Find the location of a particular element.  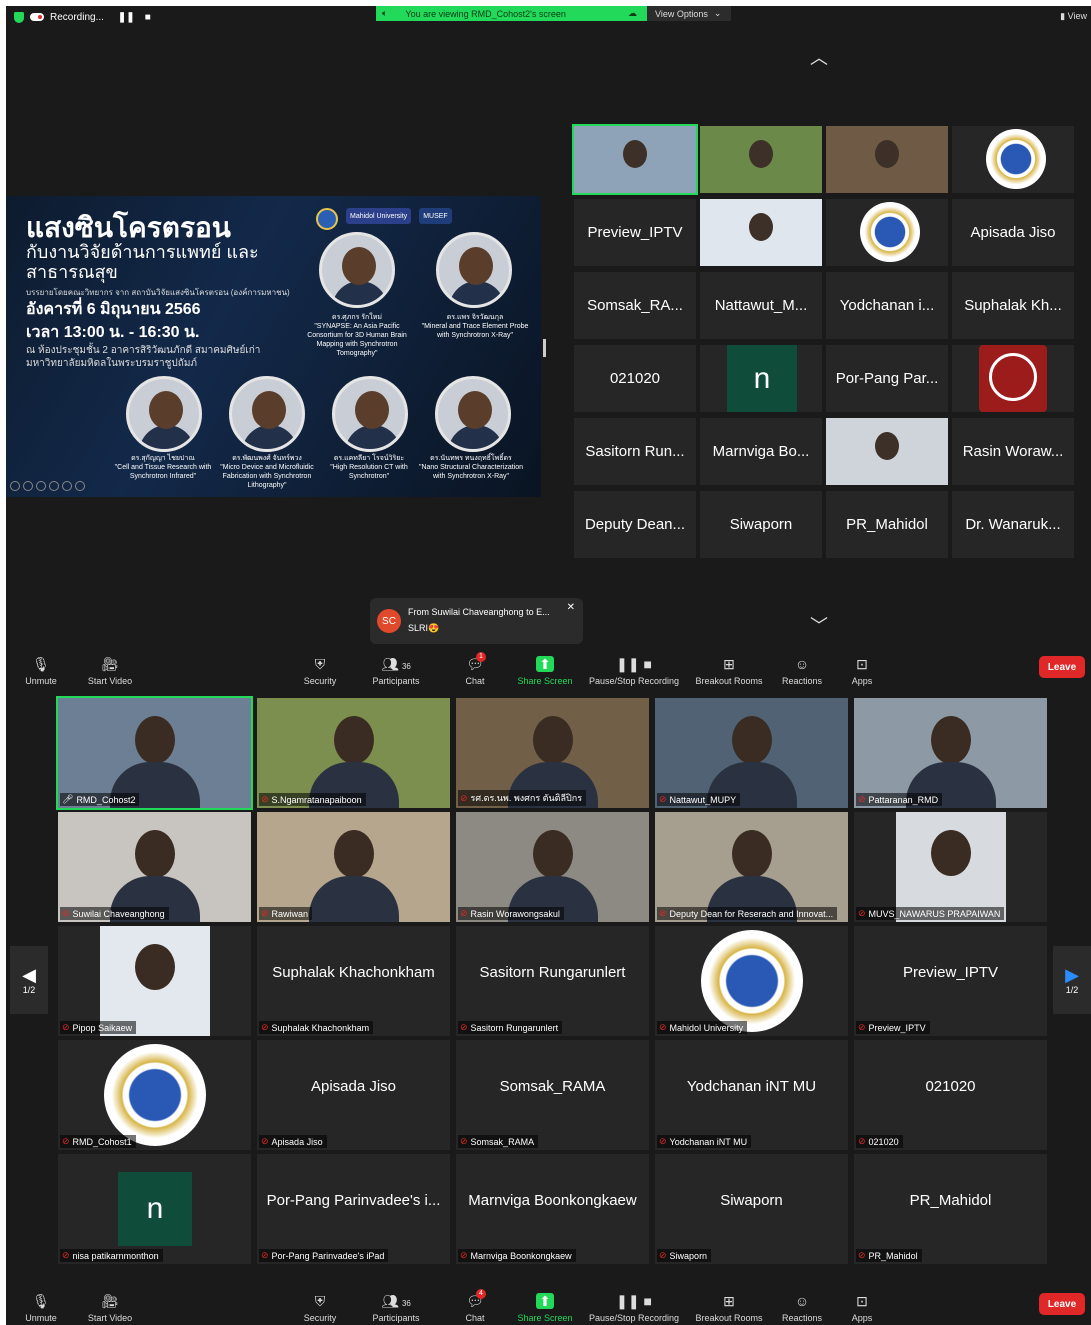

participant-tile: ⊘ รศ.ดร.นพ. พงศกร ตันติลีปิกร is located at coordinates (552, 753).